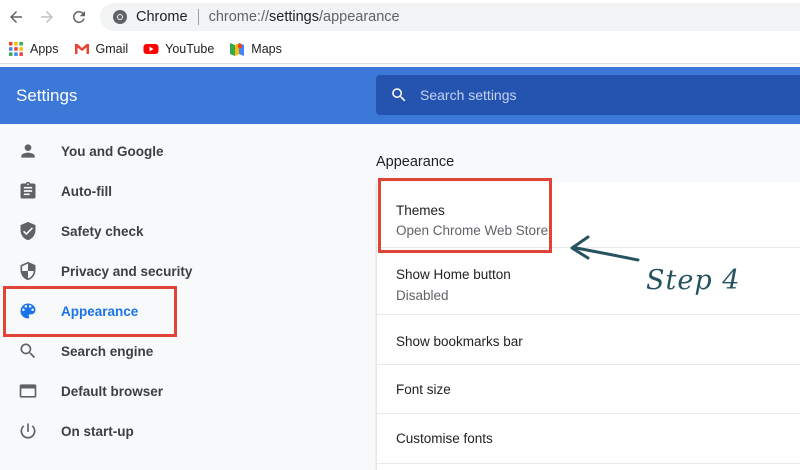 The height and width of the screenshot is (470, 800). I want to click on back-button, so click(16, 17).